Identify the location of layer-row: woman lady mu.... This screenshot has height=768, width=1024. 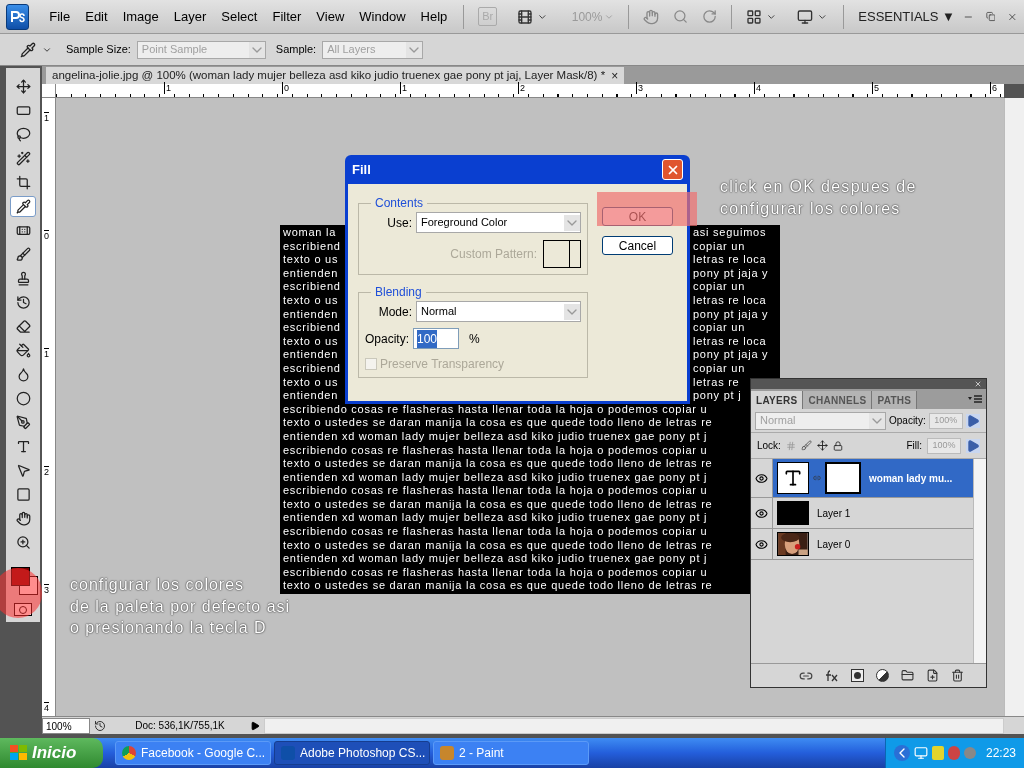
(862, 478).